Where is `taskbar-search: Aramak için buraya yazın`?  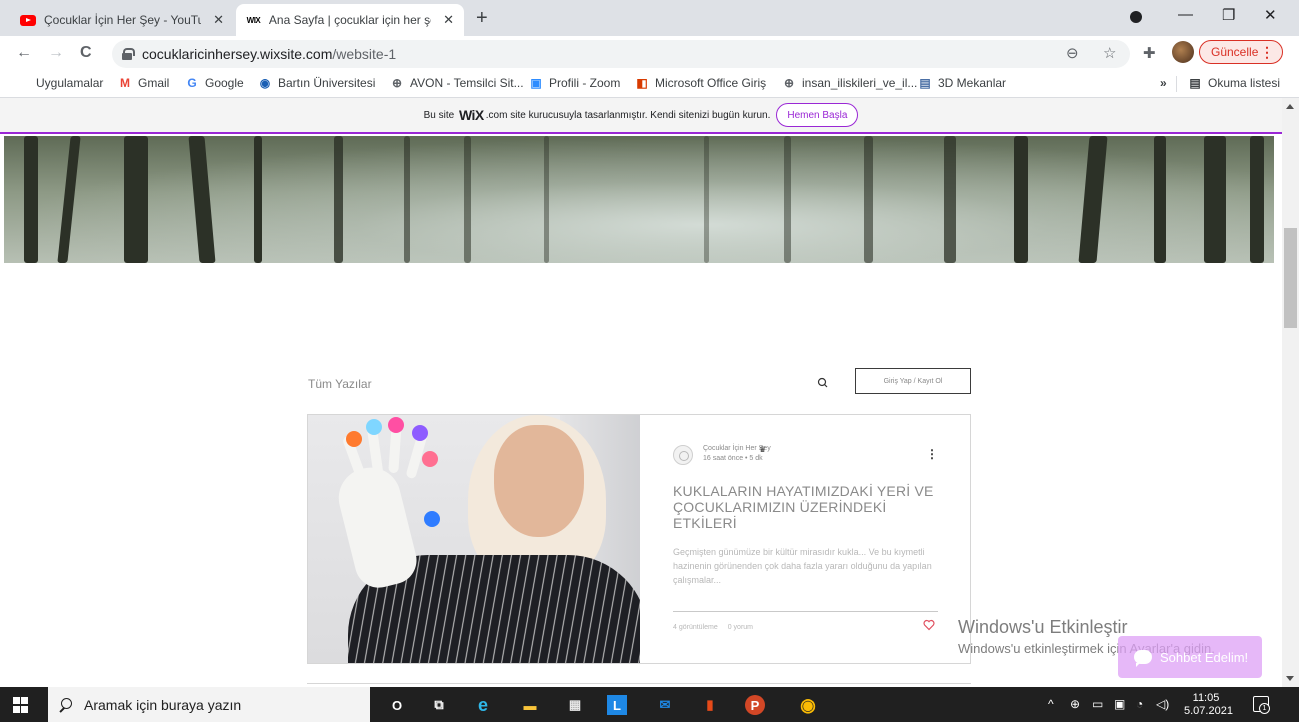
taskbar-search: Aramak için buraya yazın is located at coordinates (209, 704).